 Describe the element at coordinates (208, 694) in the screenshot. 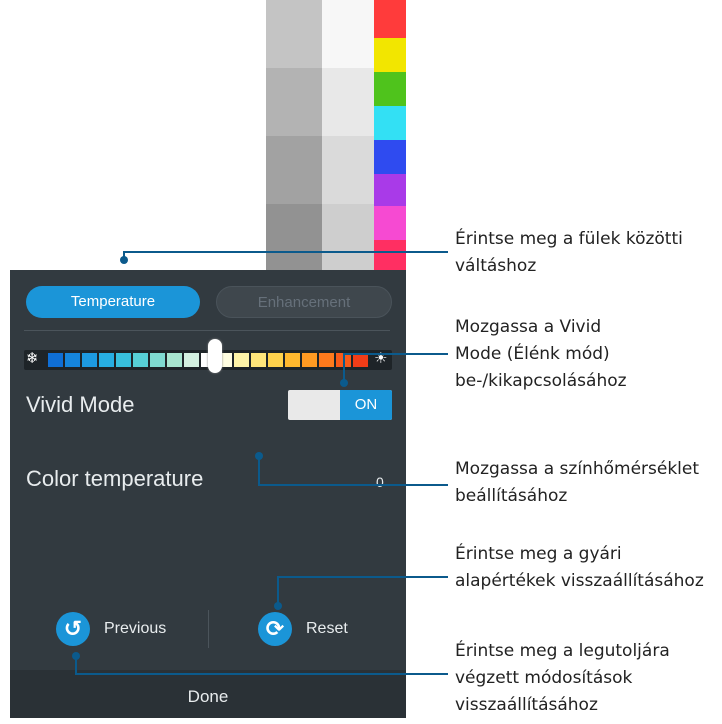

I see `done-button: Done` at that location.